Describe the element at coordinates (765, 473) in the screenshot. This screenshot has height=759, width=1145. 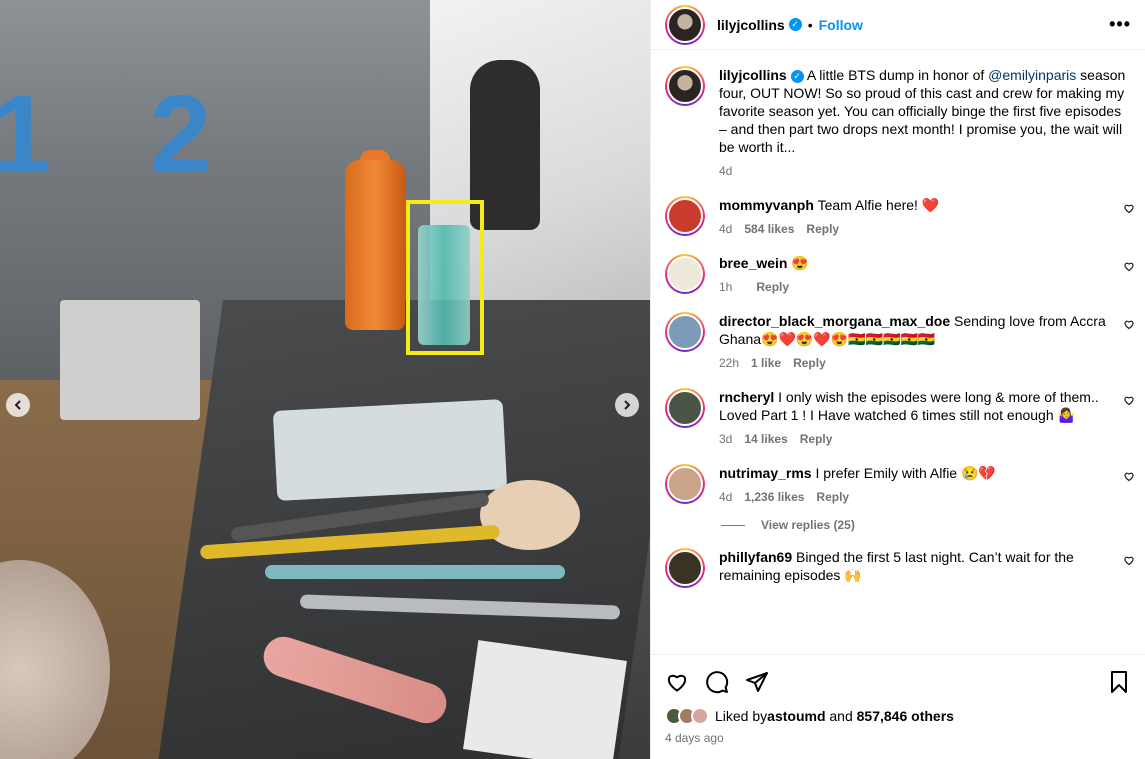
I see `comment-username: nutrimay_rms` at that location.